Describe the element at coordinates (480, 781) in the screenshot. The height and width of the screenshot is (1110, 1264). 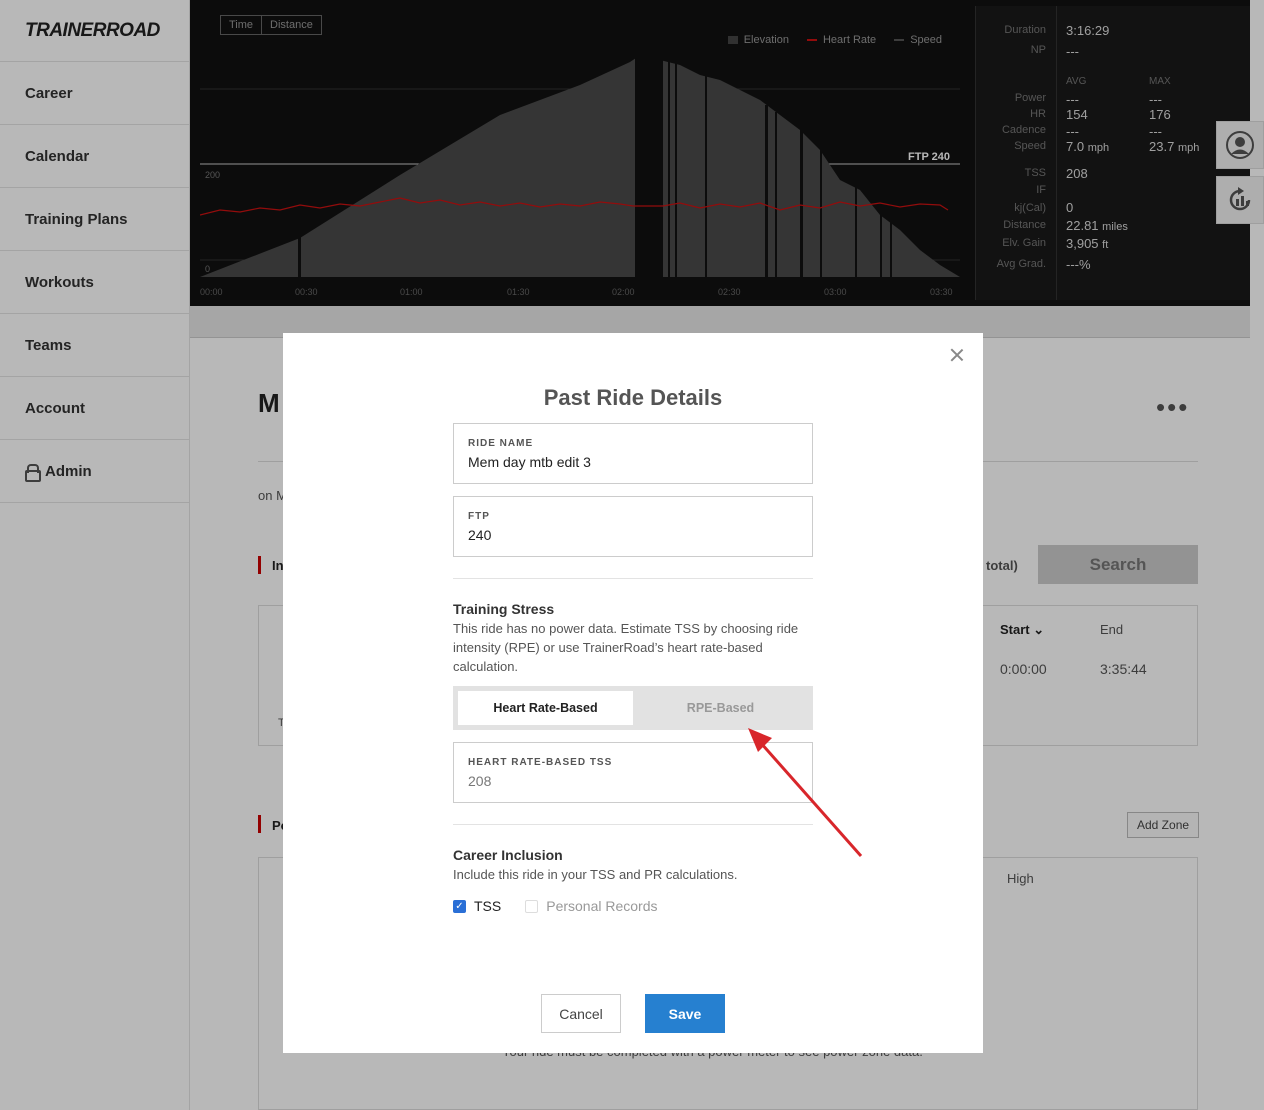
I see `hr-tss-value: 208` at that location.